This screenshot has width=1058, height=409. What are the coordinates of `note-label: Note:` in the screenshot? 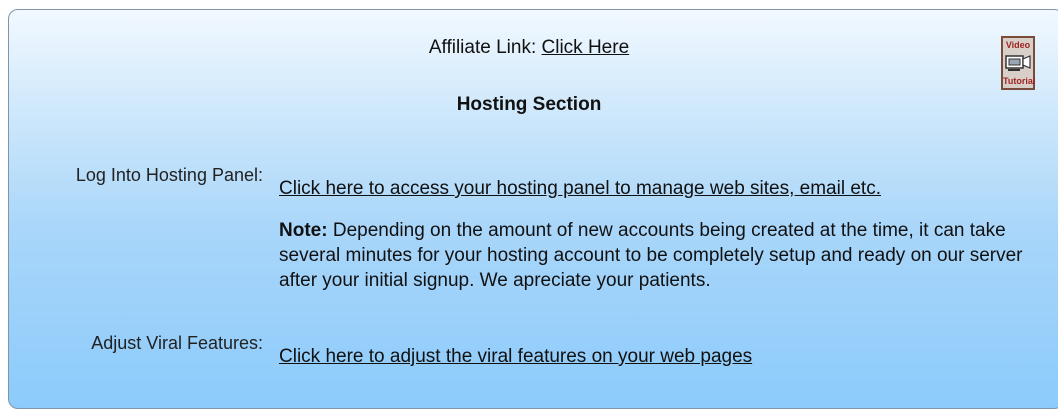 It's located at (303, 230).